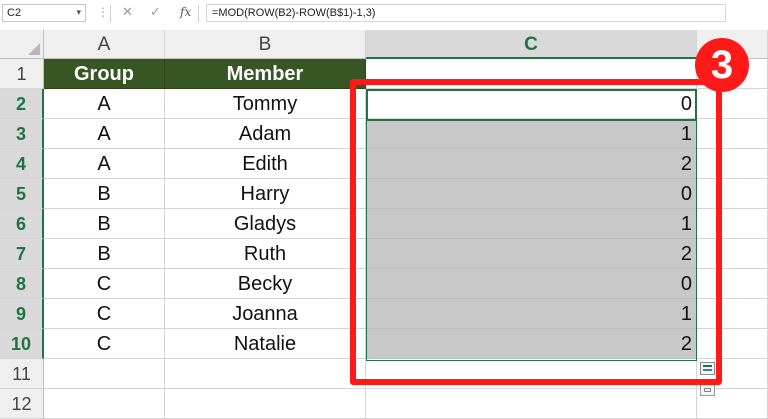  What do you see at coordinates (732, 194) in the screenshot?
I see `cell-d5` at bounding box center [732, 194].